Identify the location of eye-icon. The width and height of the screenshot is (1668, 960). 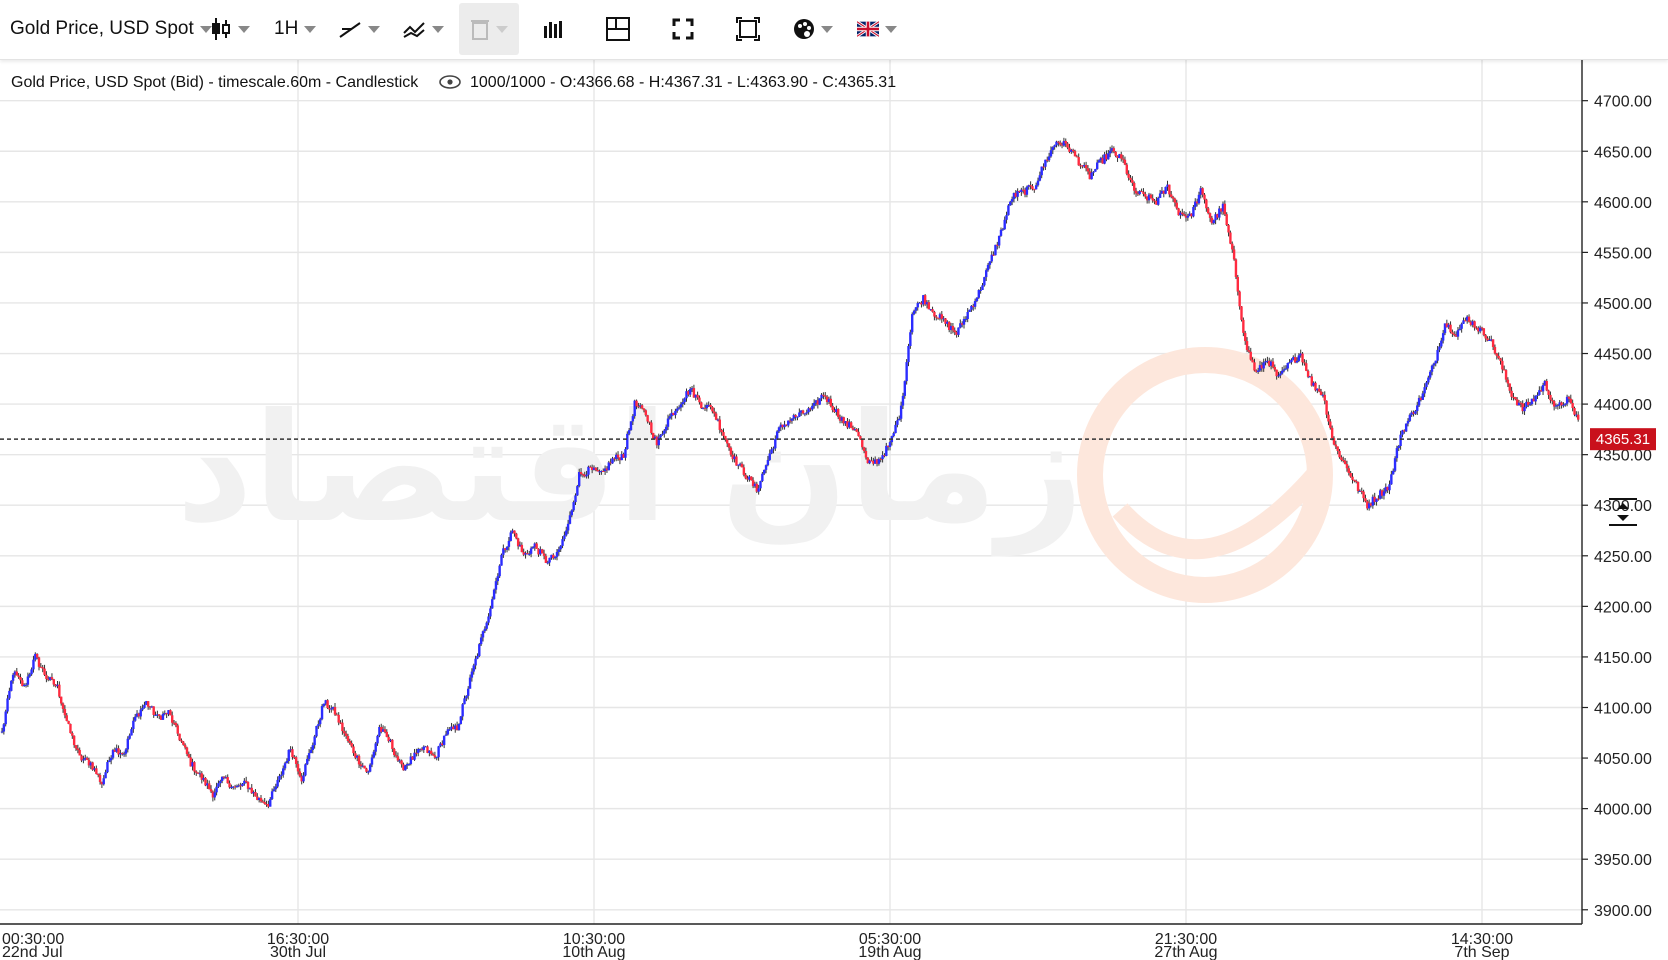
(450, 82).